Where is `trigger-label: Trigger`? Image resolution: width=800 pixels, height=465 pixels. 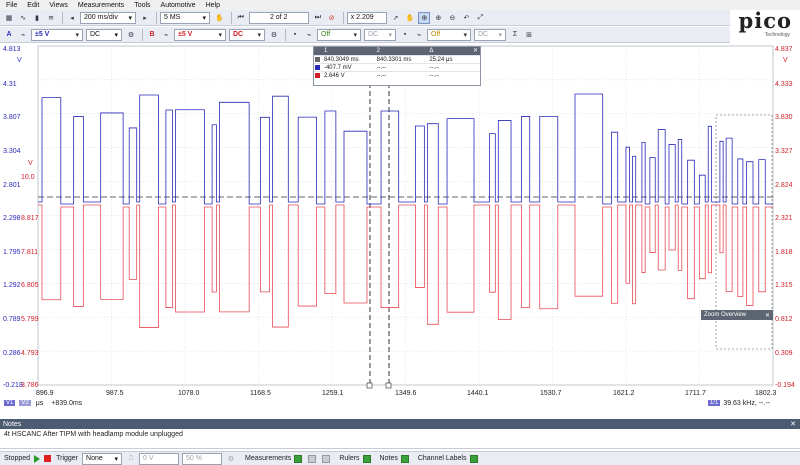
trigger-label: Trigger is located at coordinates (67, 458).